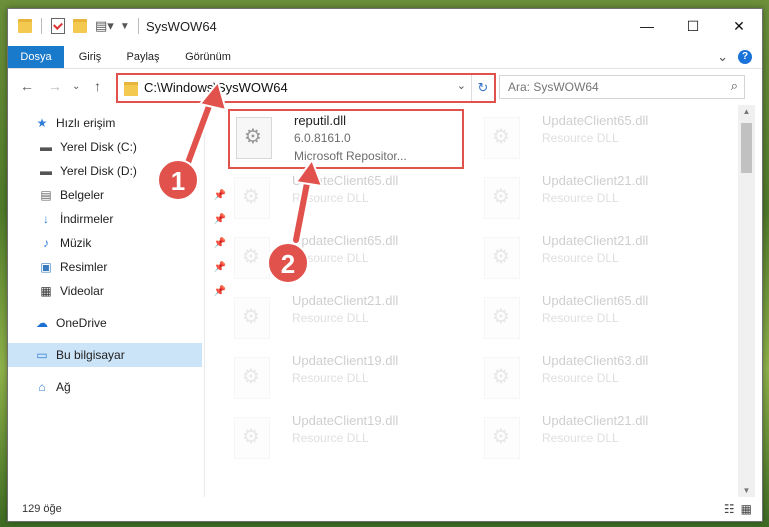 This screenshot has height=527, width=769. What do you see at coordinates (647, 26) in the screenshot?
I see `minimize-button: —` at bounding box center [647, 26].